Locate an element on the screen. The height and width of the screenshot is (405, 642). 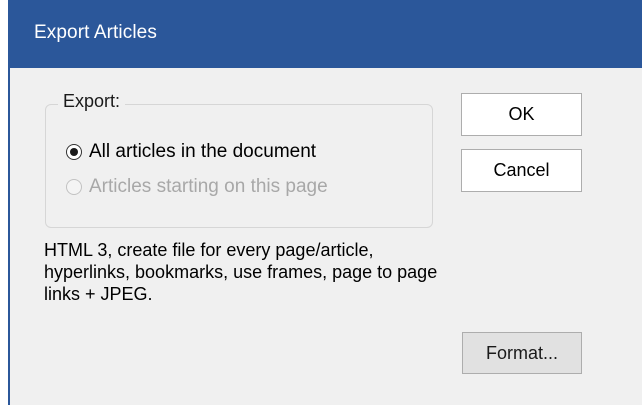
cancel-button: Cancel is located at coordinates (521, 170).